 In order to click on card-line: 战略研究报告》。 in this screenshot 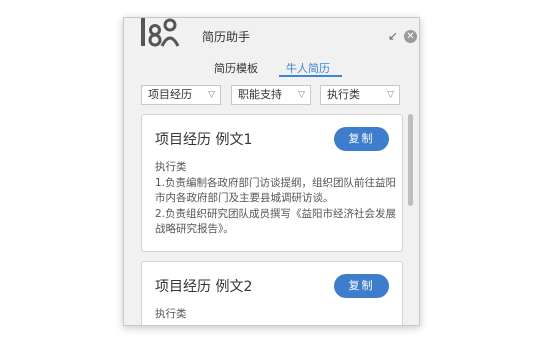, I will do `click(194, 229)`.